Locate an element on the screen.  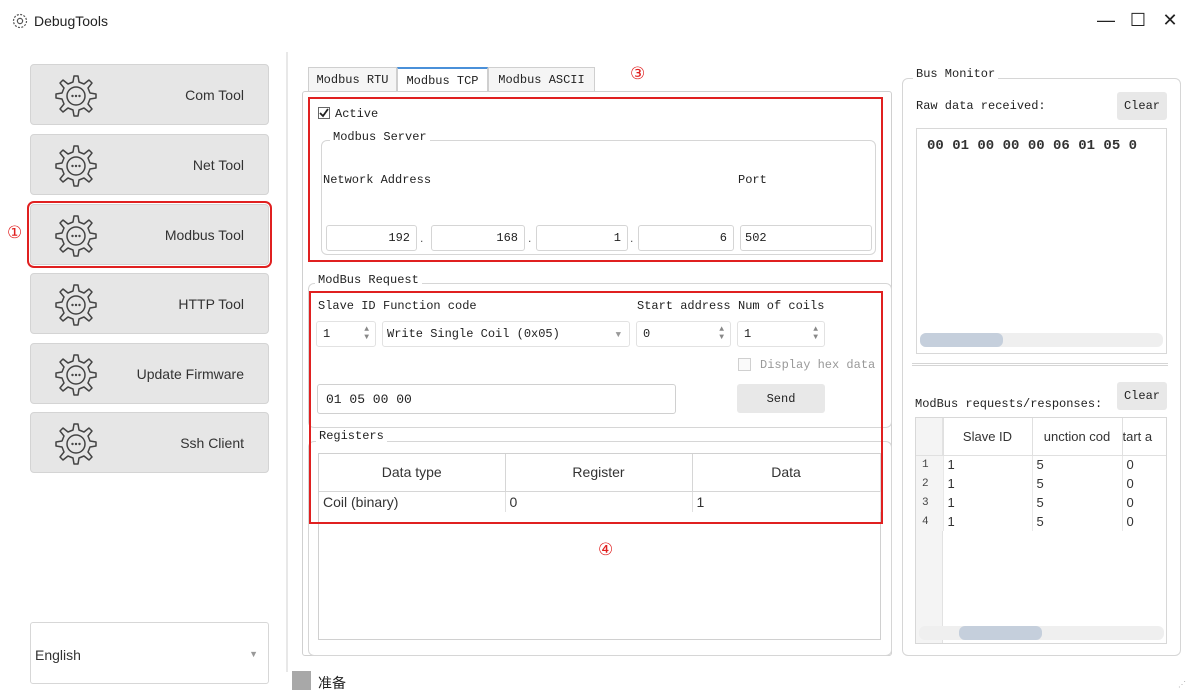
raw-data-label: Raw data received: is located at coordinates (981, 106).